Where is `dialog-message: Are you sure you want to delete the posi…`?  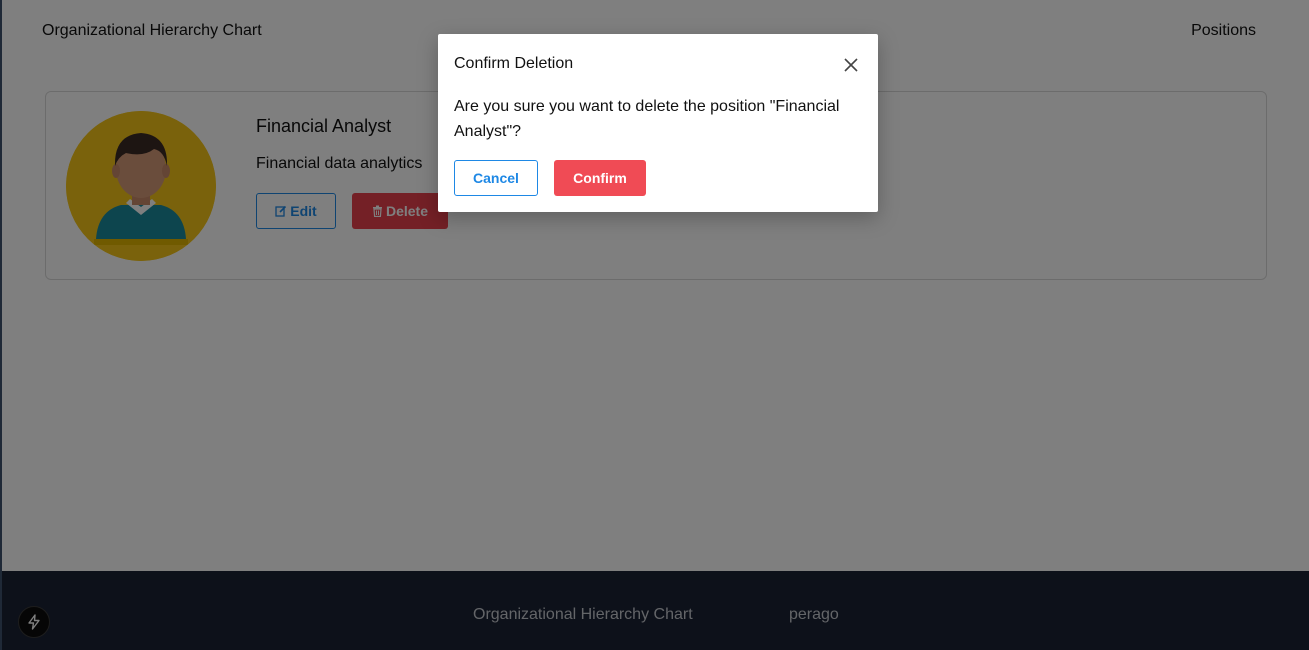 dialog-message: Are you sure you want to delete the posi… is located at coordinates (647, 119).